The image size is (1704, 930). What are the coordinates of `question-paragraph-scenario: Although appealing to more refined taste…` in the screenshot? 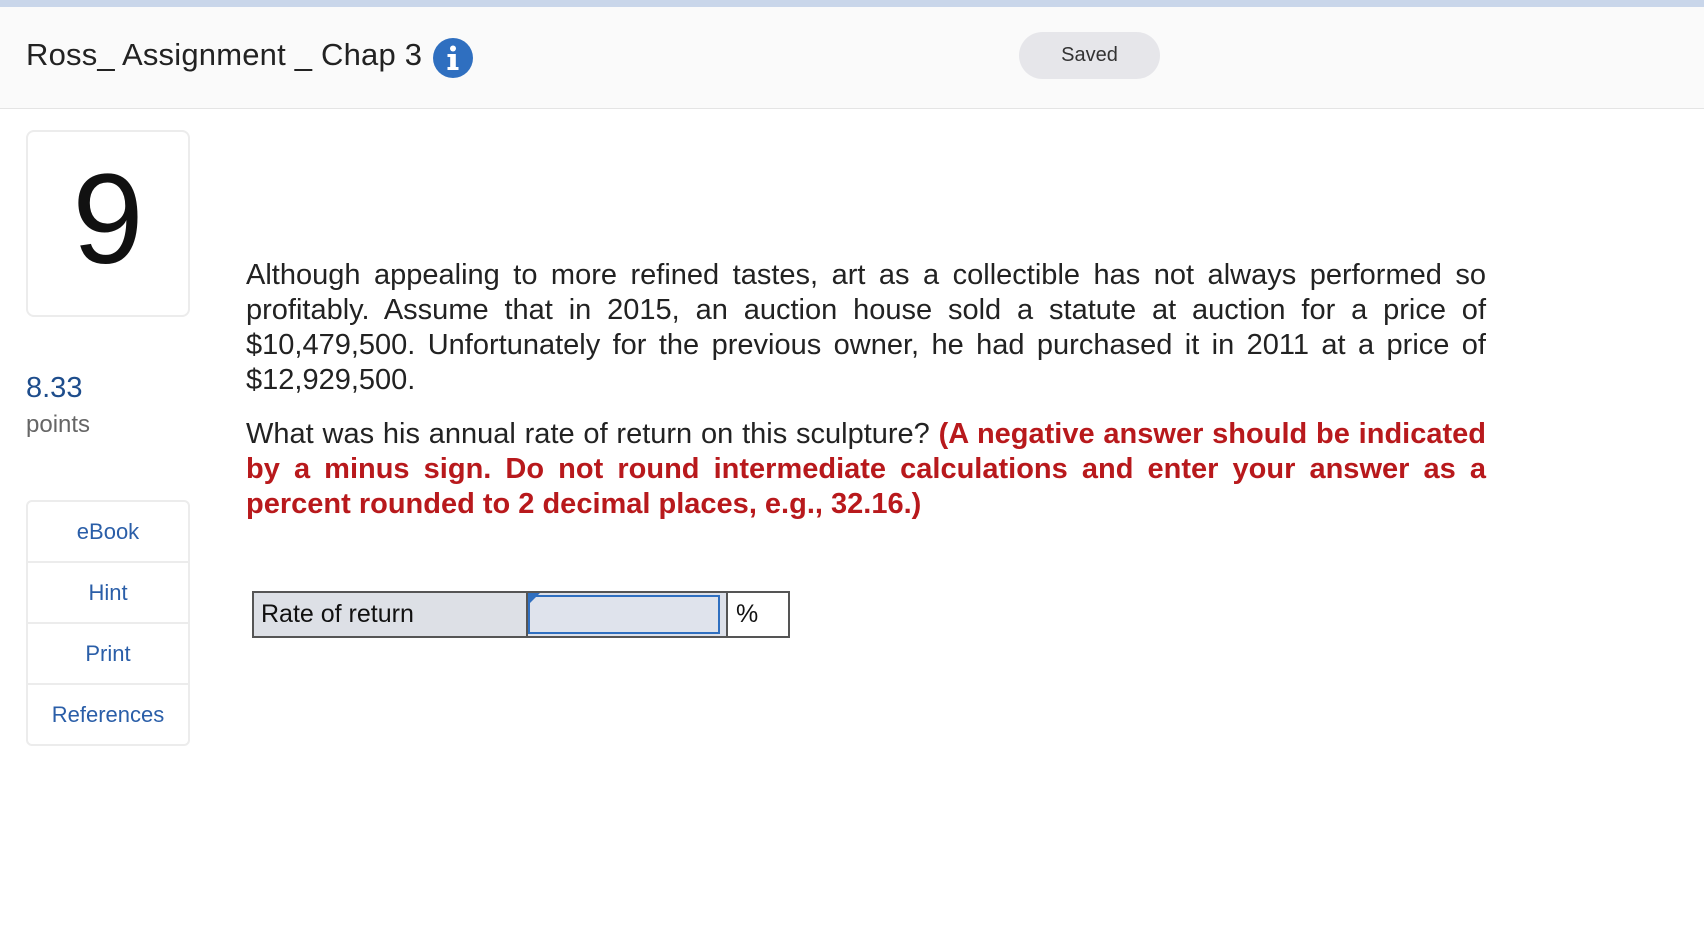 It's located at (866, 327).